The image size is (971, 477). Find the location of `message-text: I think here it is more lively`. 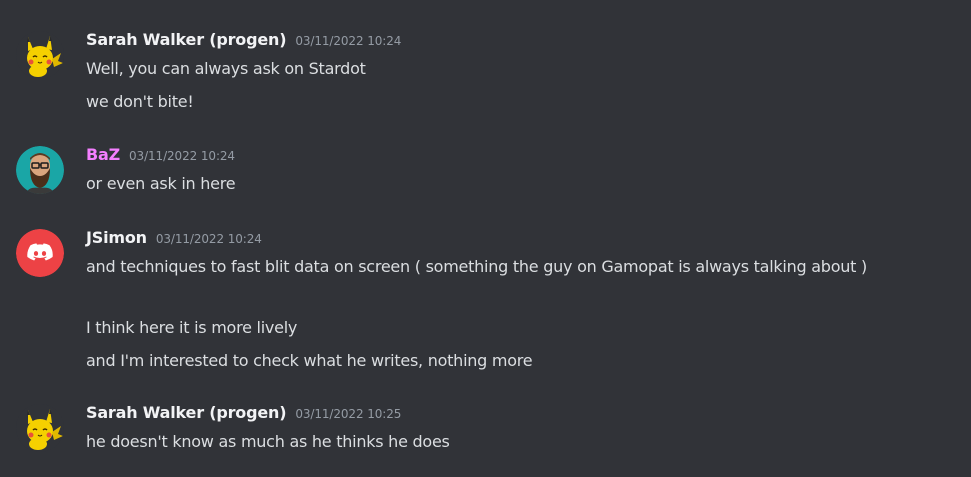

message-text: I think here it is more lively is located at coordinates (192, 327).